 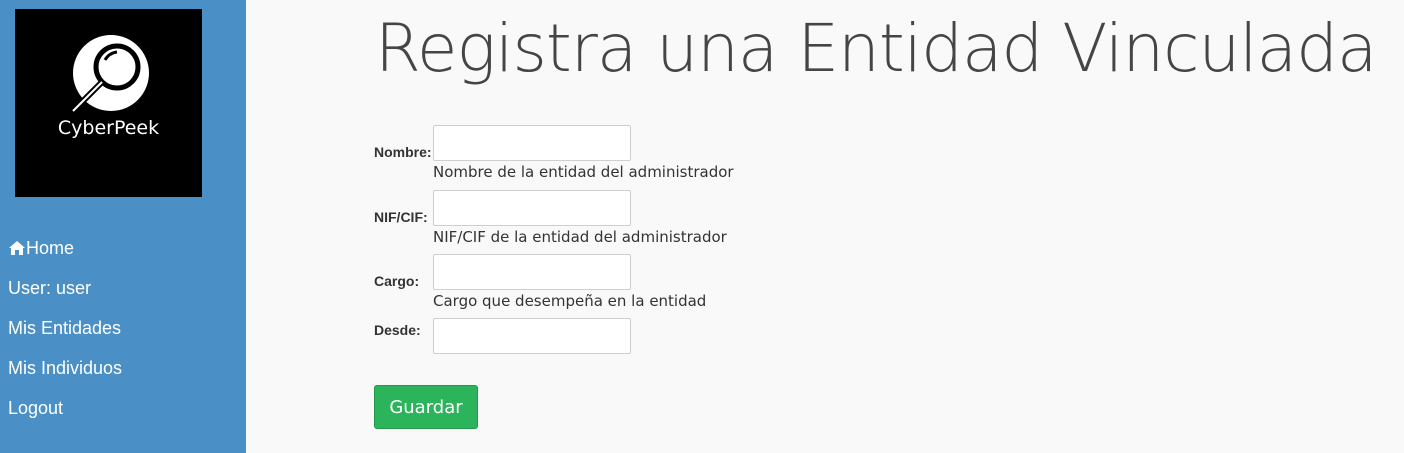 What do you see at coordinates (109, 74) in the screenshot?
I see `magnifier-logo-icon` at bounding box center [109, 74].